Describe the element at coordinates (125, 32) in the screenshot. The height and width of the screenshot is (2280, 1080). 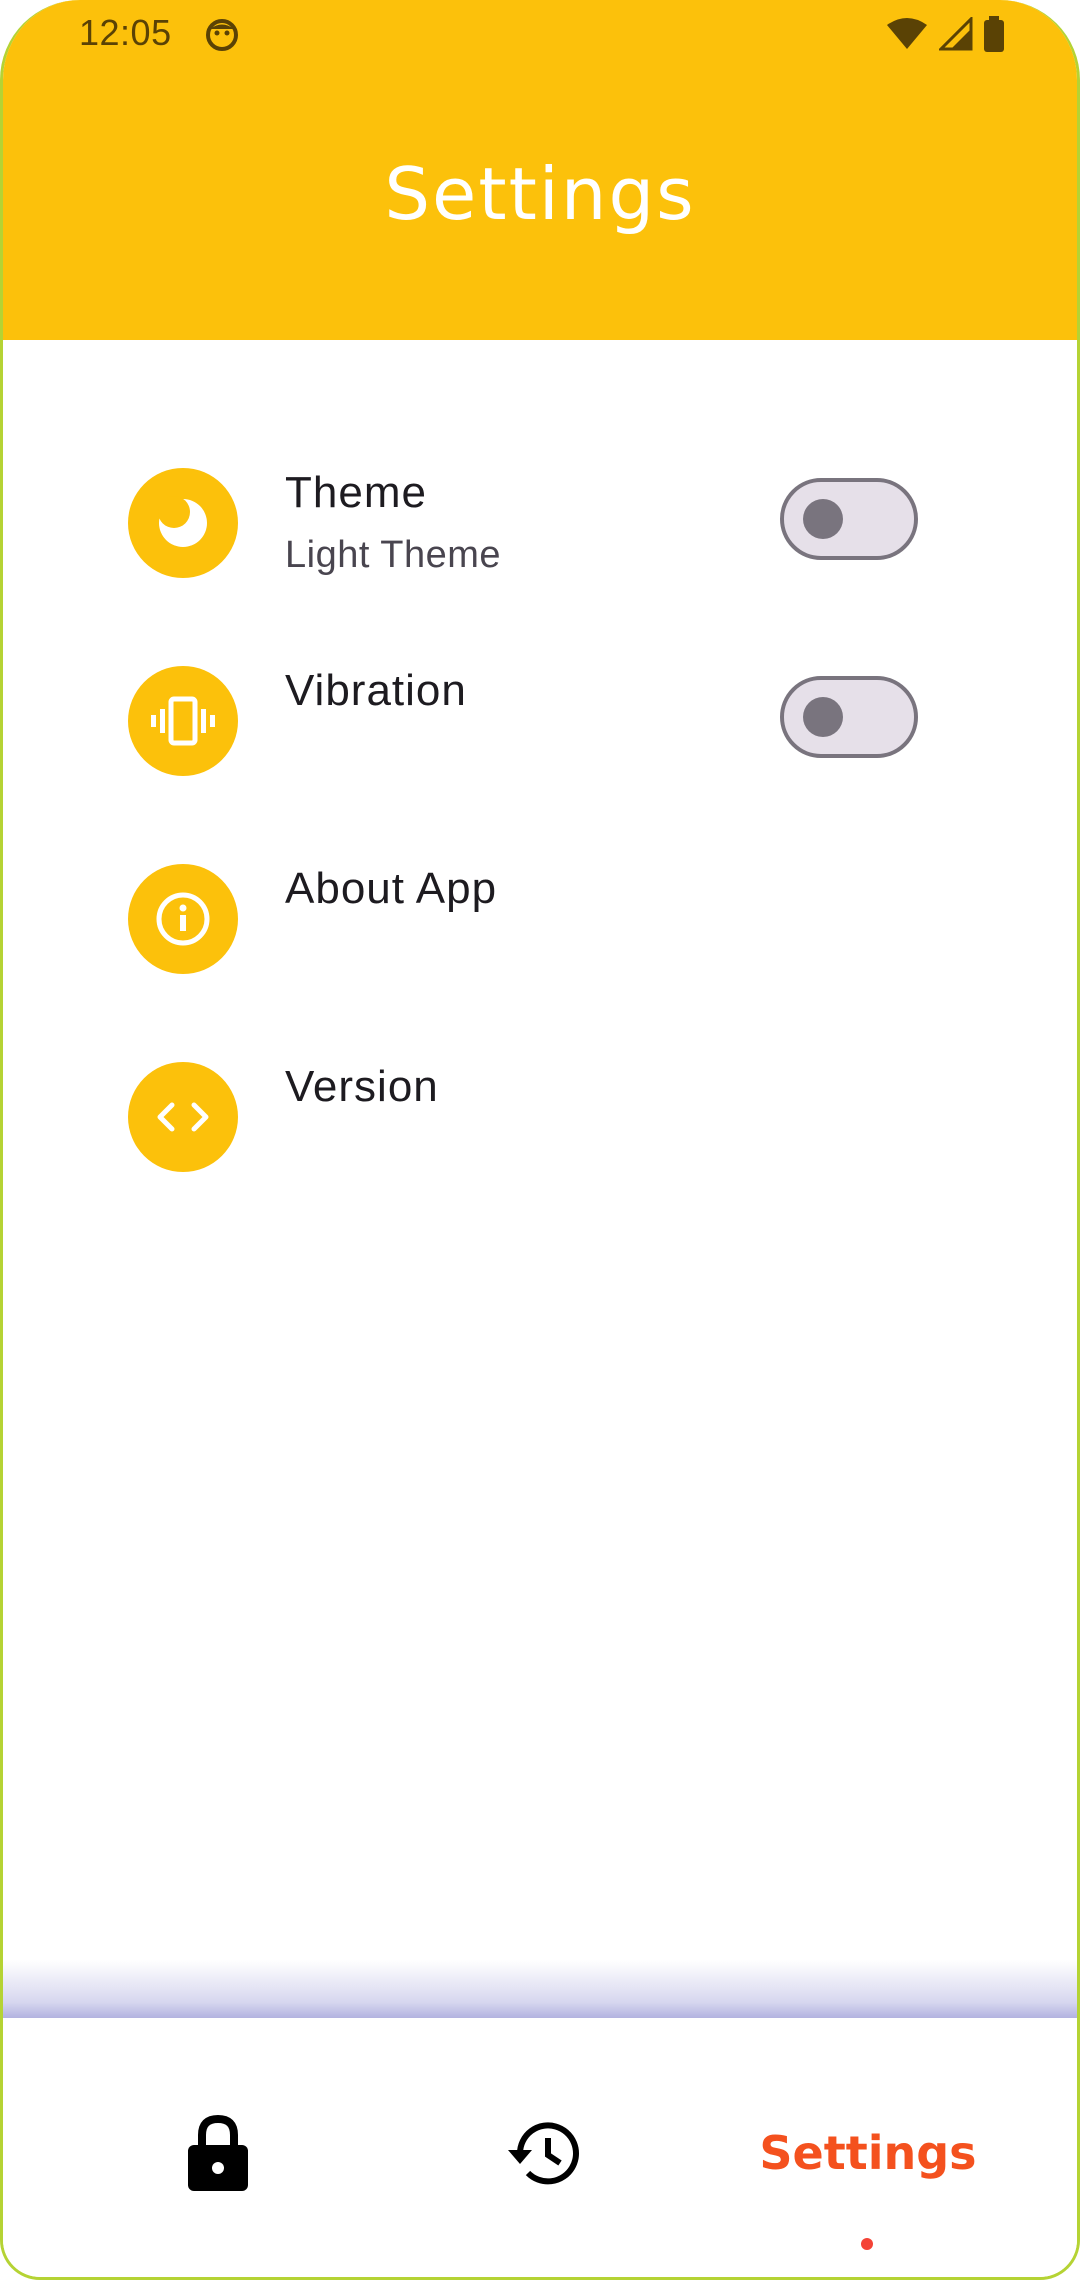
I see `status-time: 12:05` at that location.